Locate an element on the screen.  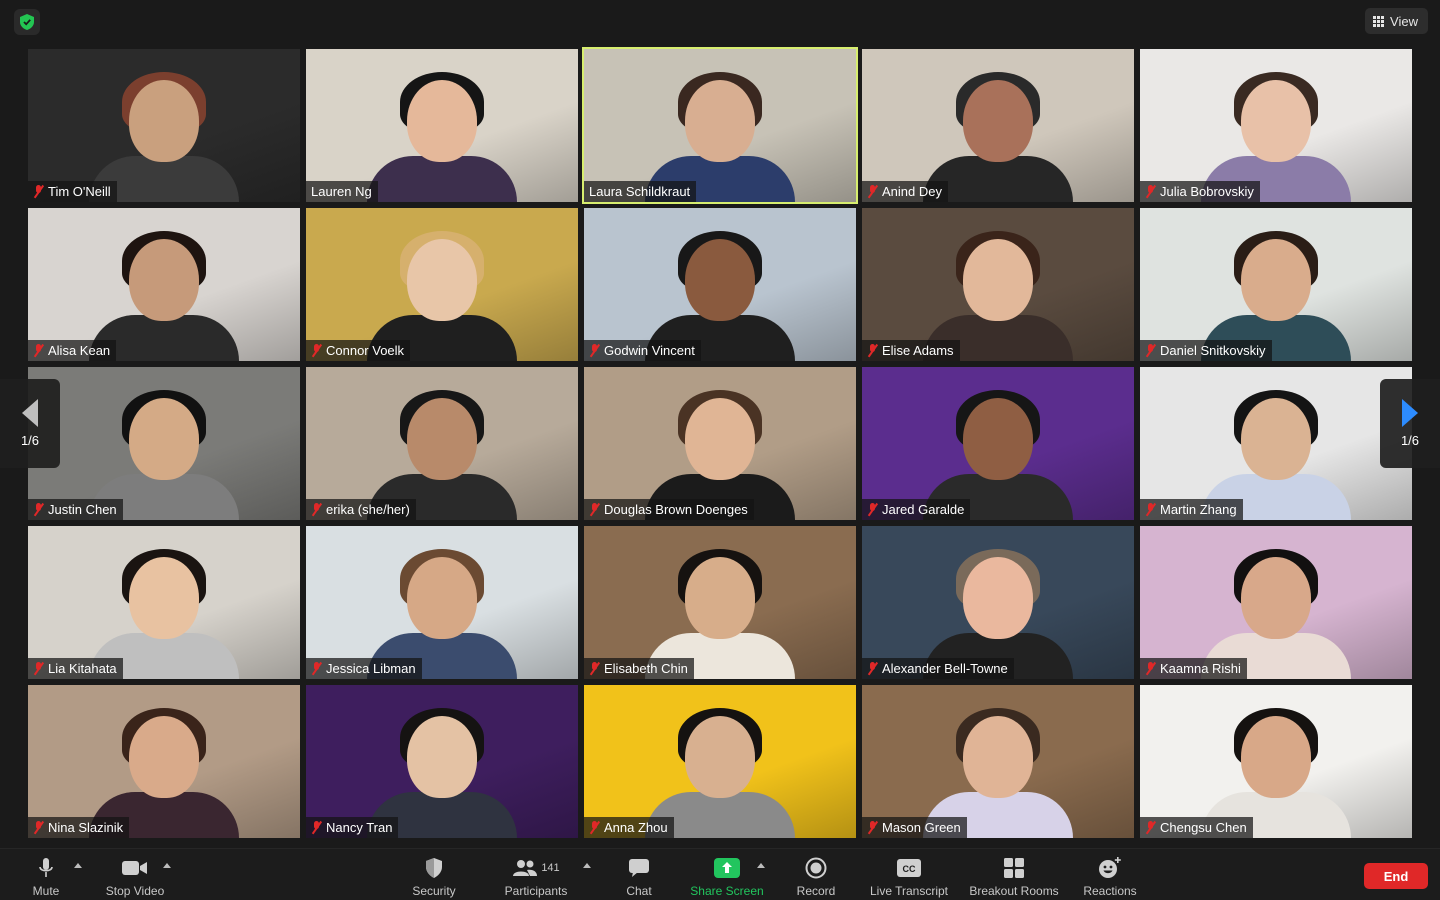
grid-view-icon is located at coordinates (1379, 21).